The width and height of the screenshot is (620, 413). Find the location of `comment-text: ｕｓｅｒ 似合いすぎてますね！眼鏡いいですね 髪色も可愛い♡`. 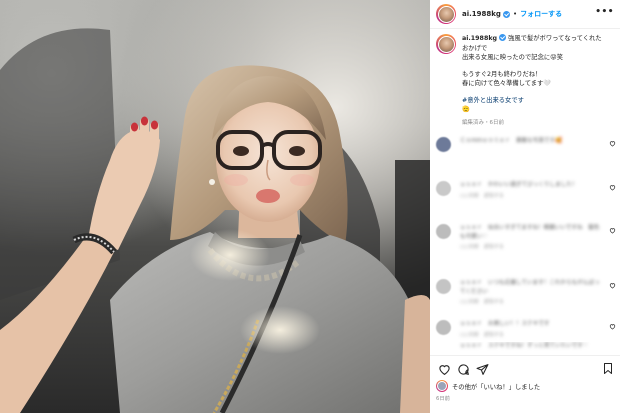

comment-text: ｕｓｅｒ 似合いすぎてますね！眼鏡いいですね 髪色も可愛い♡ is located at coordinates (530, 232).